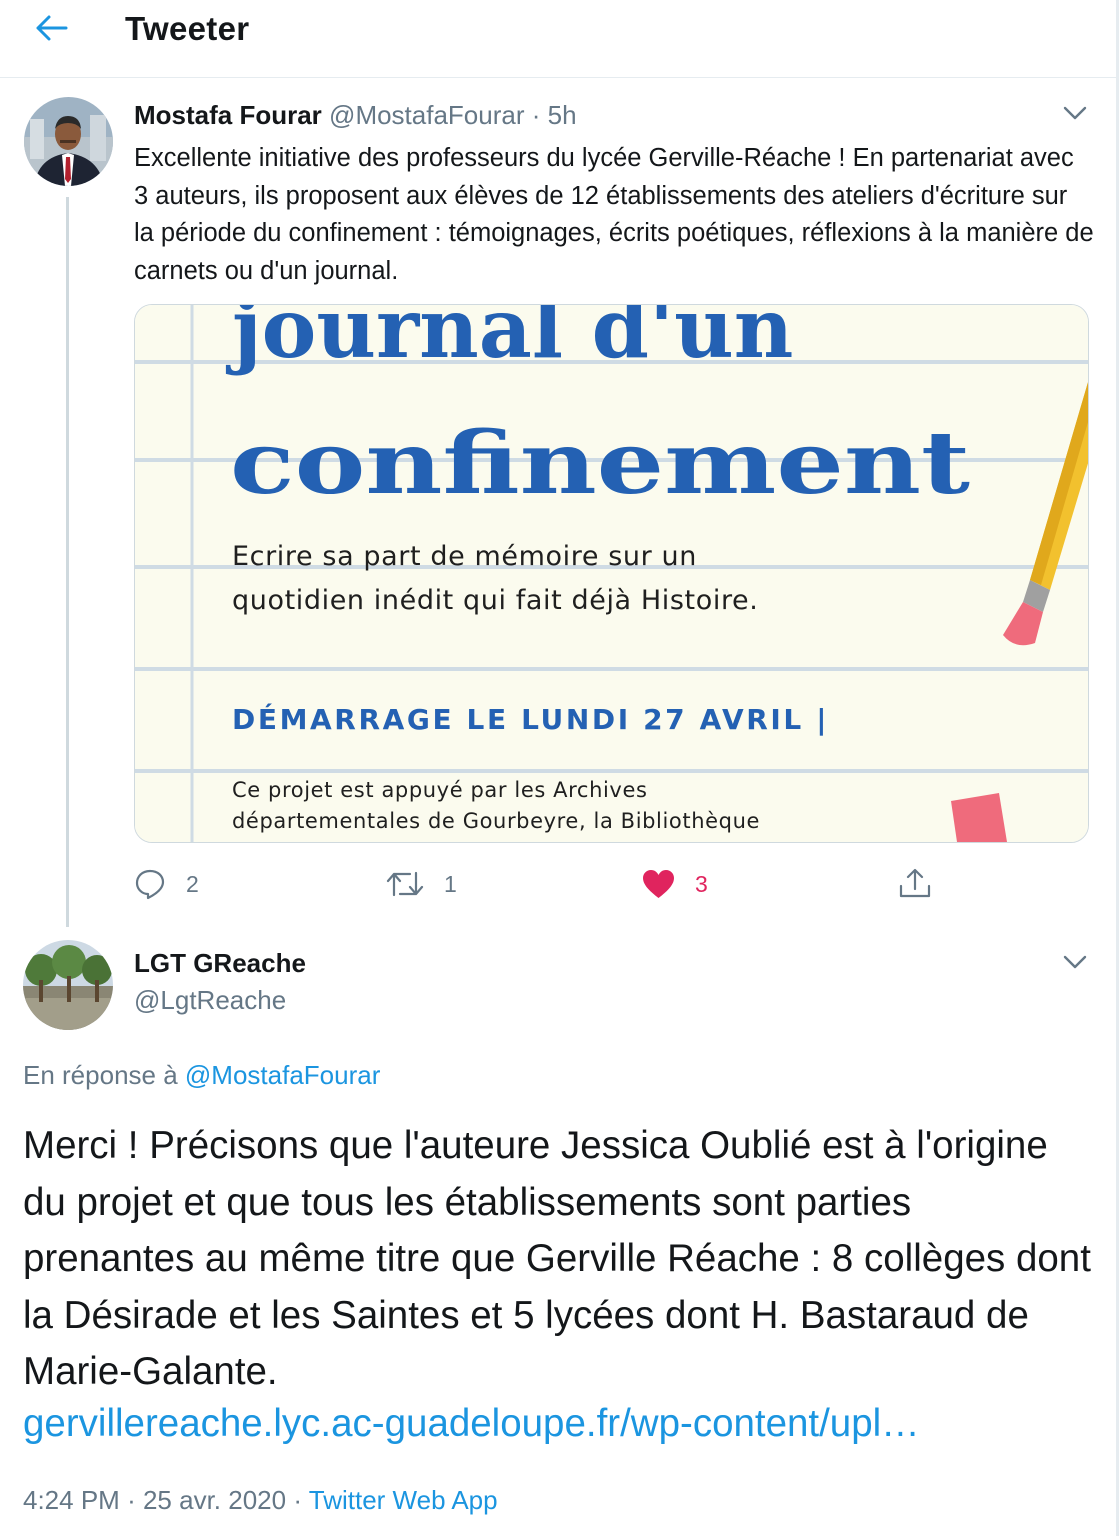  What do you see at coordinates (495, 600) in the screenshot?
I see `media-subtitle-line2: quotidien inédit qui fait déjà Histoire.` at bounding box center [495, 600].